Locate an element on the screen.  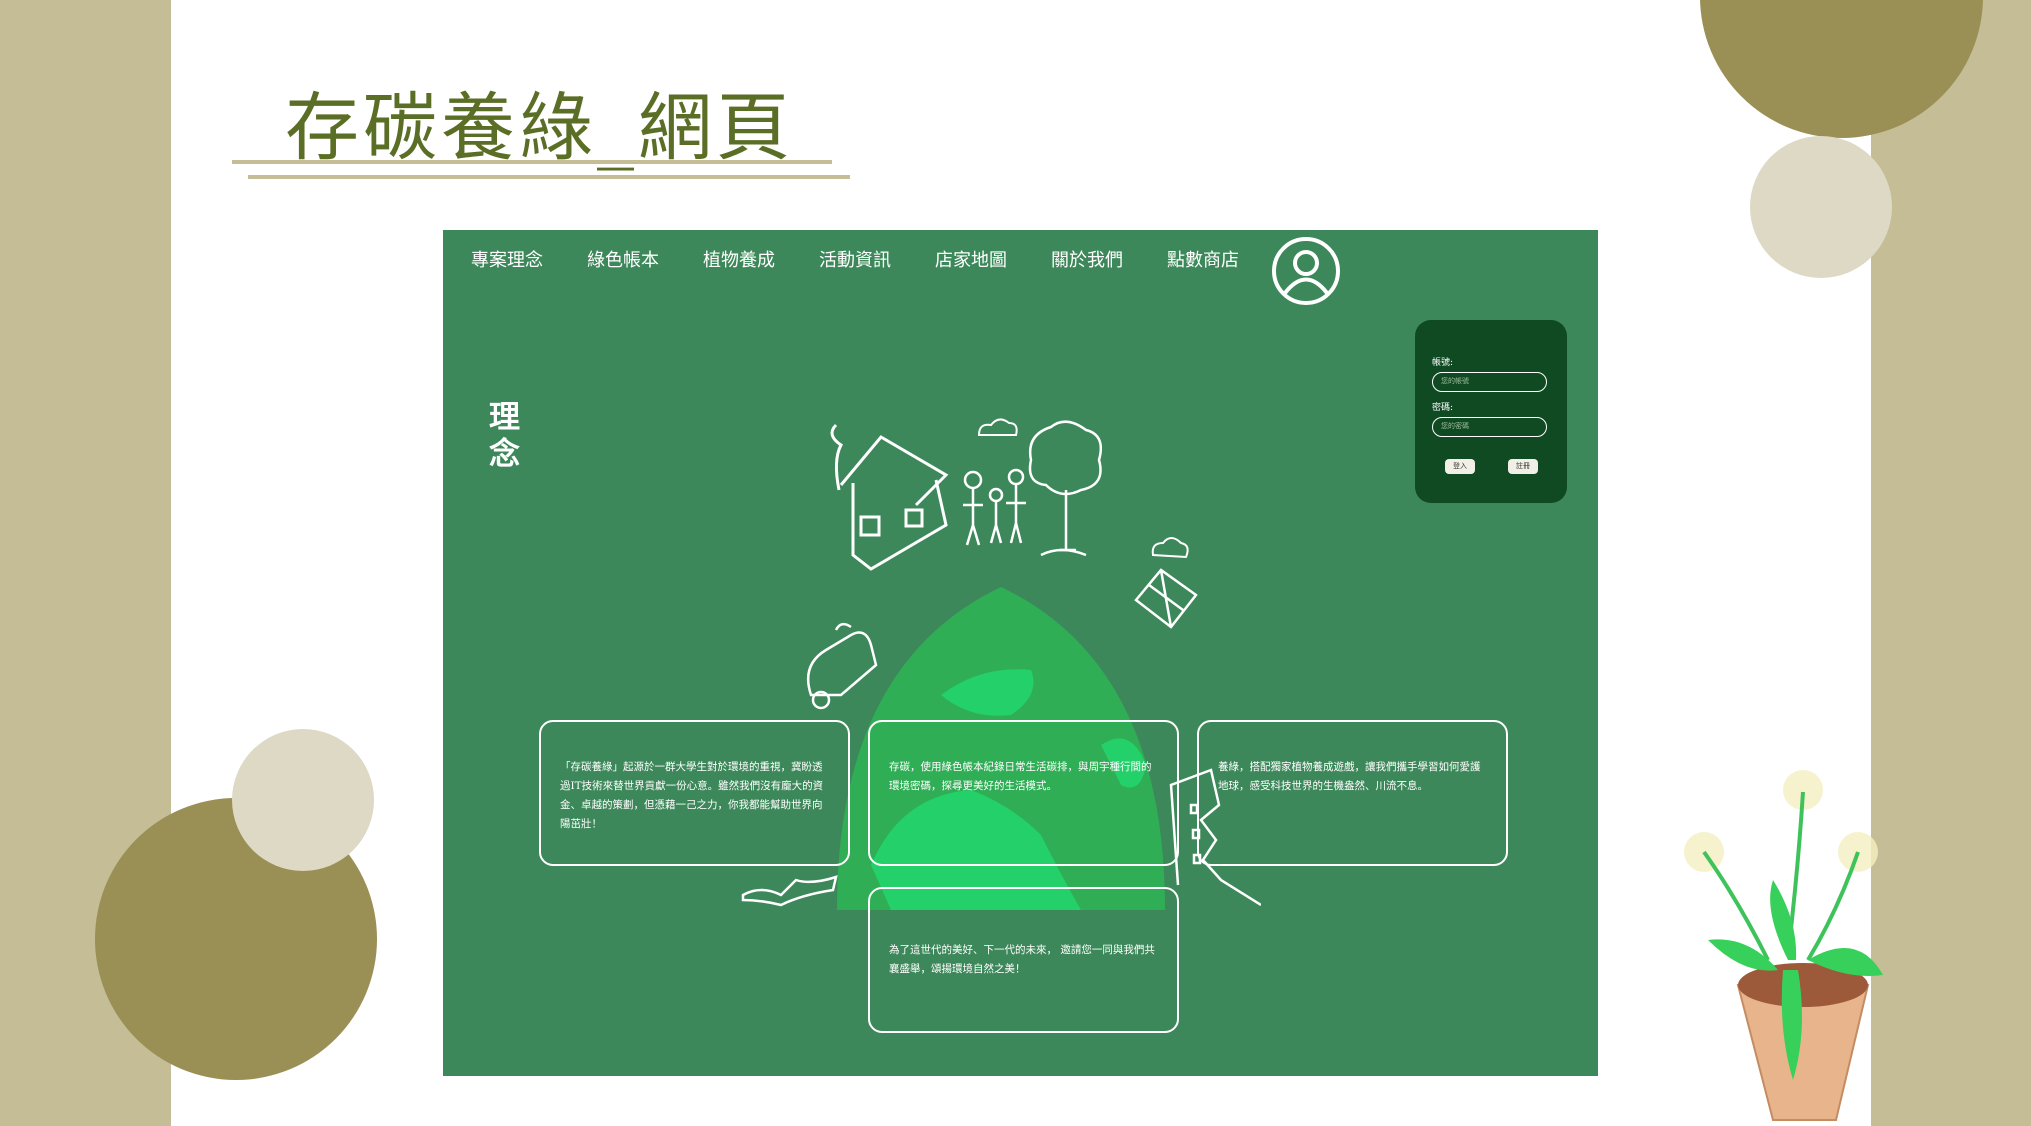
decor-circle-cream-bottom is located at coordinates (303, 800).